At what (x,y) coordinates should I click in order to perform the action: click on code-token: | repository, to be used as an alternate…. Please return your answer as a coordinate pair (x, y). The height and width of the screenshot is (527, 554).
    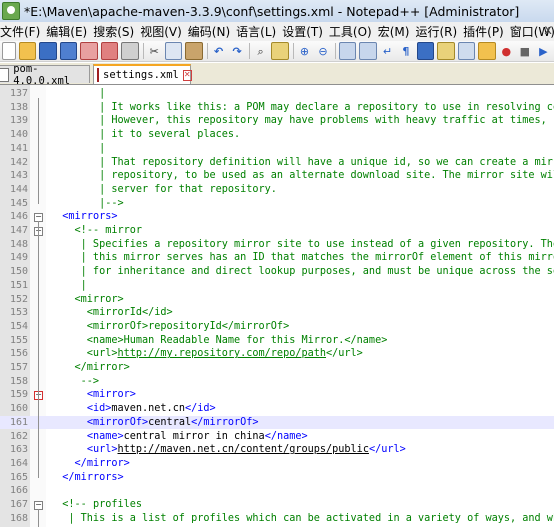
    Looking at the image, I should click on (302, 176).